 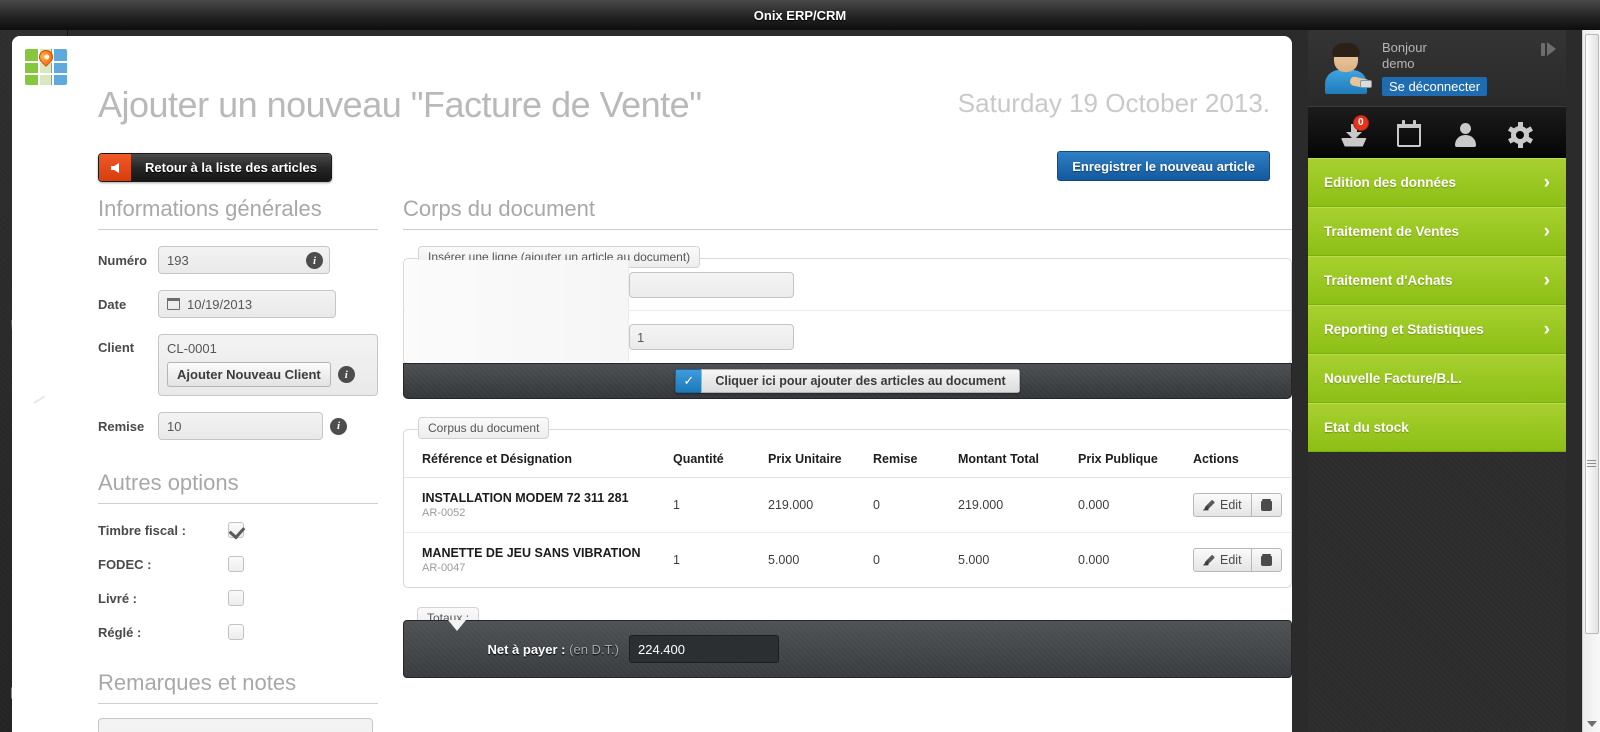 What do you see at coordinates (1435, 86) in the screenshot?
I see `logout-button: Se déconnecter` at bounding box center [1435, 86].